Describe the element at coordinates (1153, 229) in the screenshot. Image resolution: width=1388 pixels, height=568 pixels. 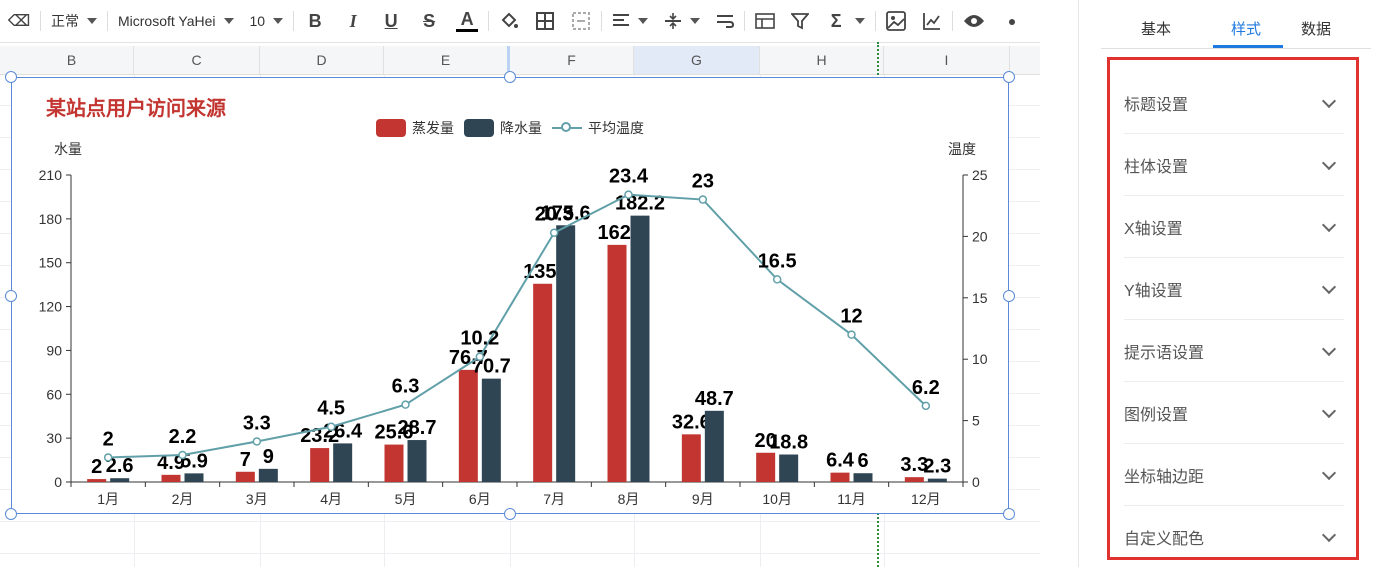
I see `section-label: X轴设置` at that location.